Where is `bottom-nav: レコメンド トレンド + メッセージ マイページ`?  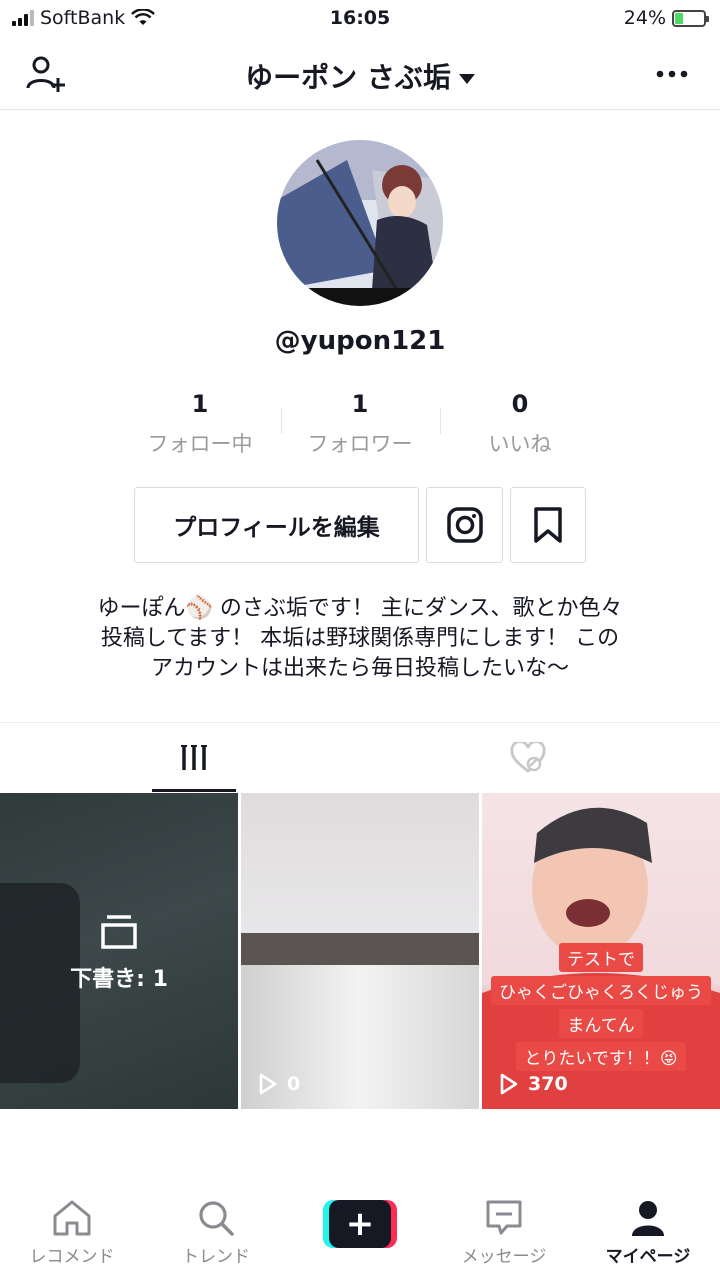 bottom-nav: レコメンド トレンド + メッセージ マイページ is located at coordinates (360, 1234).